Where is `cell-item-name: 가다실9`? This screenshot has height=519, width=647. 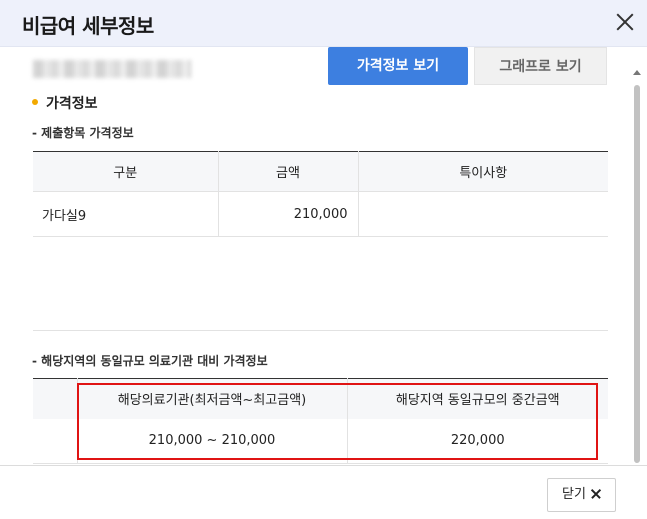
cell-item-name: 가다실9 is located at coordinates (126, 214).